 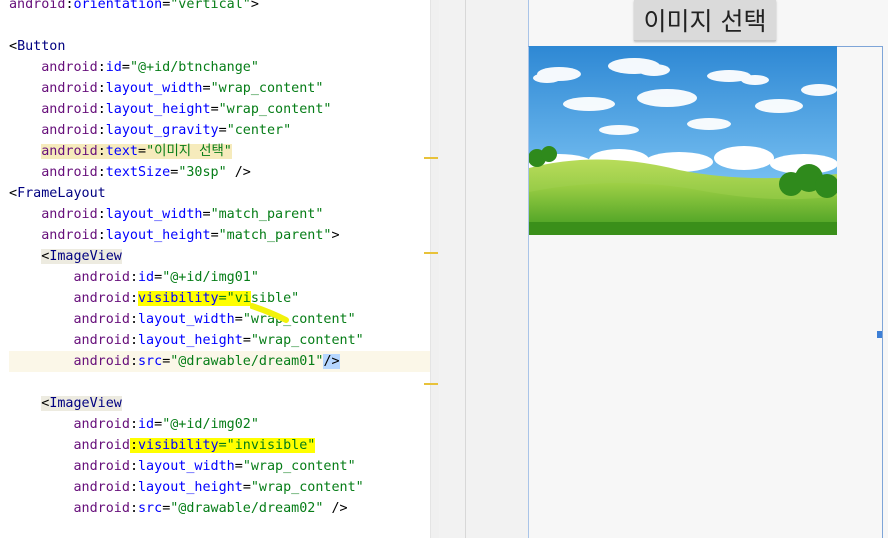 I want to click on resize-handle, so click(x=879, y=334).